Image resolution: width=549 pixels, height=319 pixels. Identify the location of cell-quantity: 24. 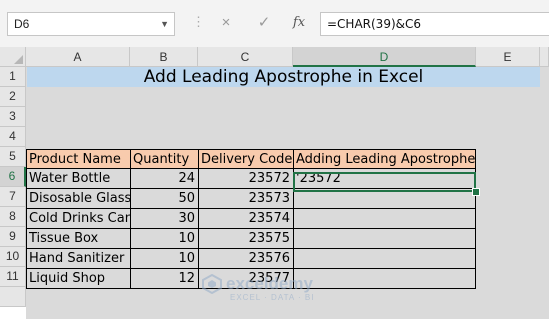
(164, 179).